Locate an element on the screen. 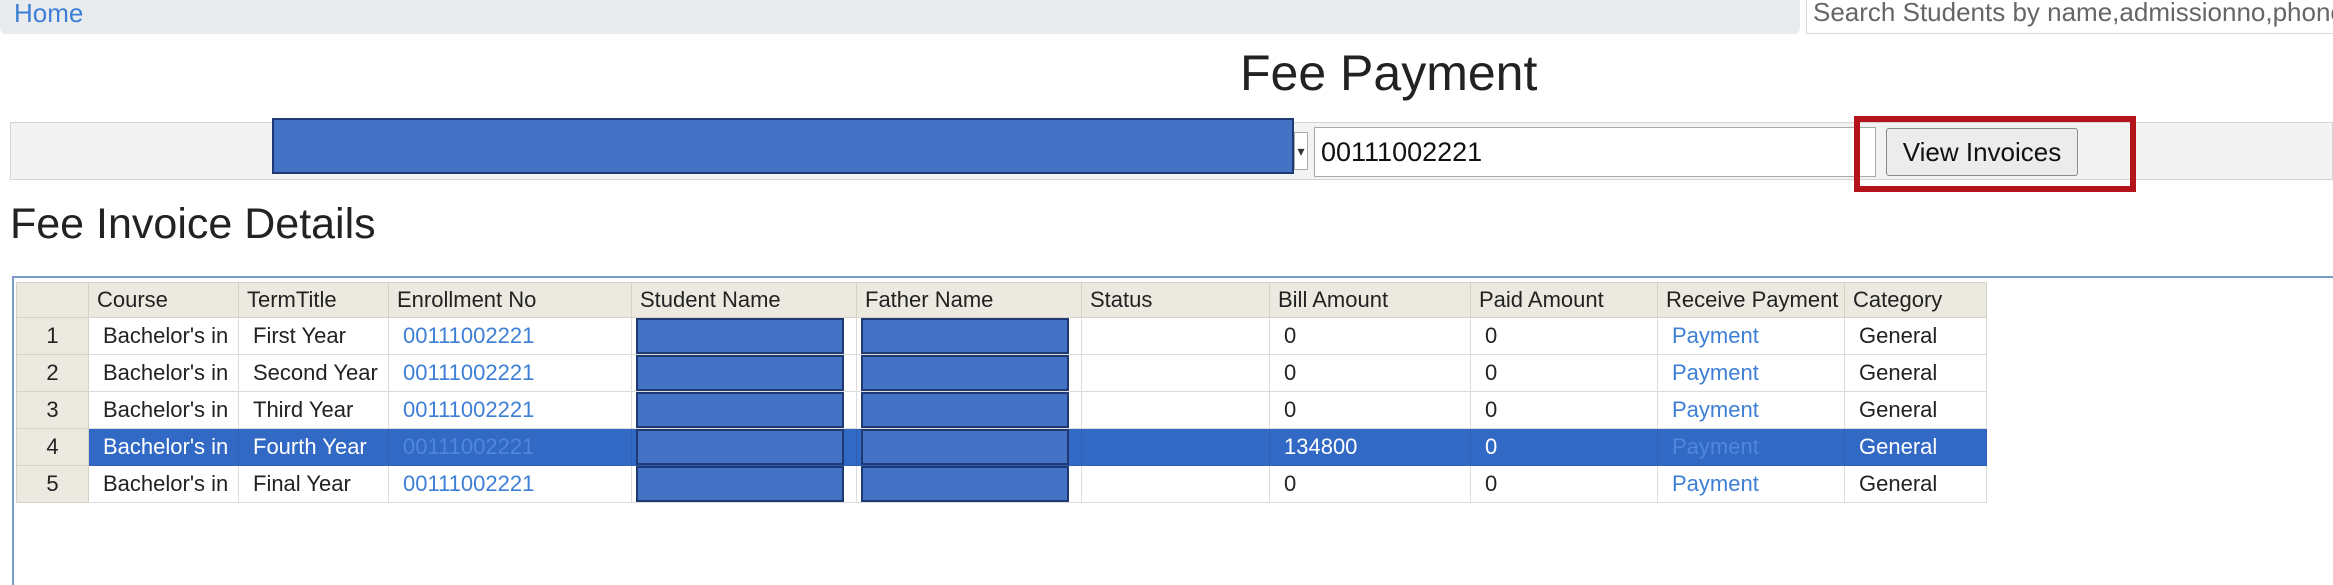 Image resolution: width=2333 pixels, height=585 pixels. cell-term: Third Year is located at coordinates (313, 410).